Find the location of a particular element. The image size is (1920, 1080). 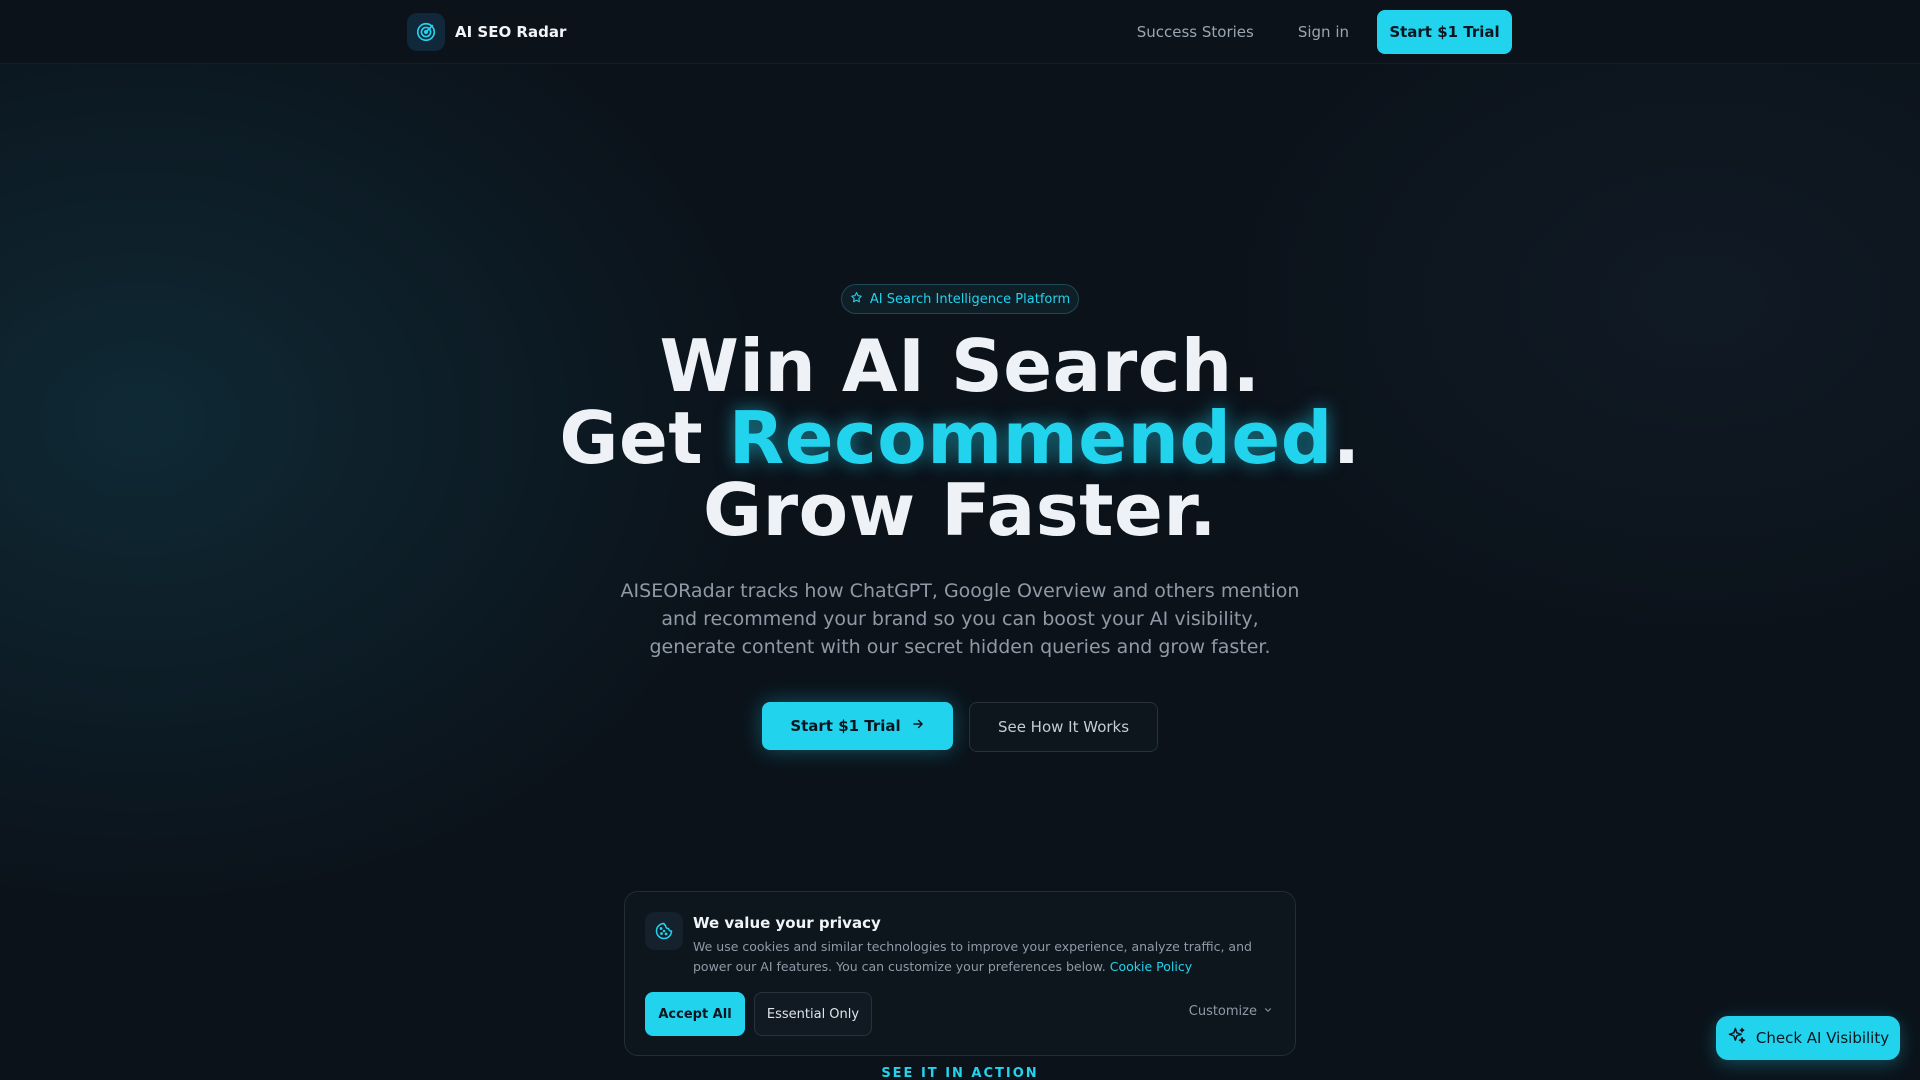

nav-sign-in: Sign in is located at coordinates (1323, 32).